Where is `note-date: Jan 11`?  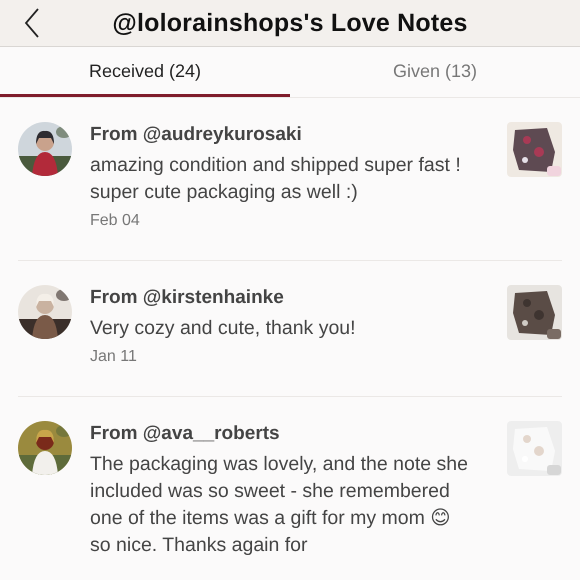 note-date: Jan 11 is located at coordinates (114, 357).